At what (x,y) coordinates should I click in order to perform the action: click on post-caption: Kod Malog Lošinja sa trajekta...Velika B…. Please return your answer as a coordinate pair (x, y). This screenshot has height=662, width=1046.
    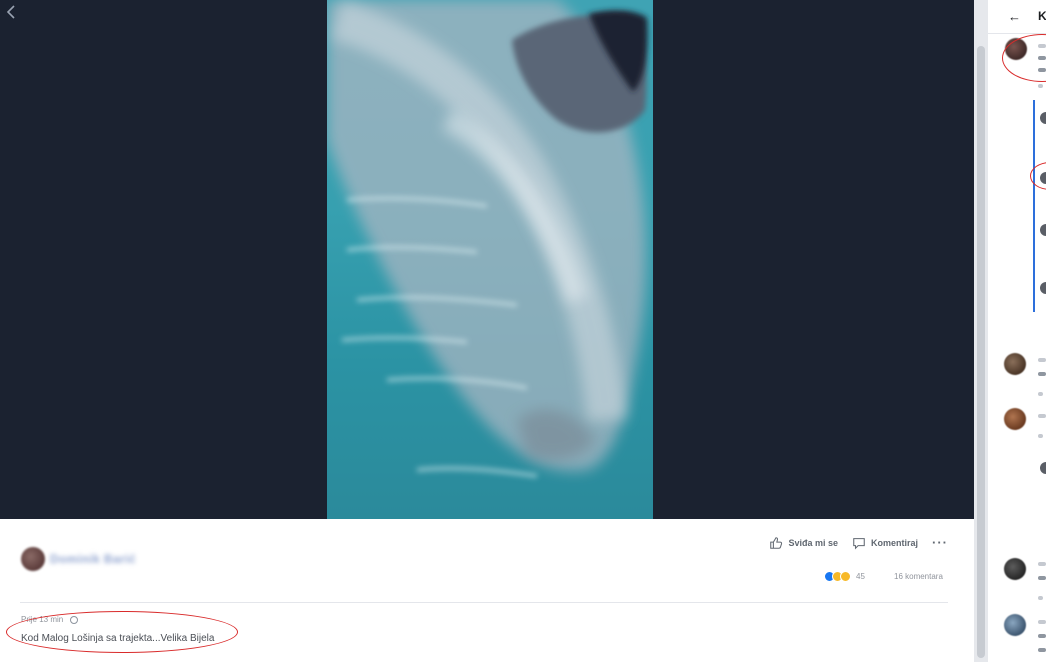
    Looking at the image, I should click on (118, 638).